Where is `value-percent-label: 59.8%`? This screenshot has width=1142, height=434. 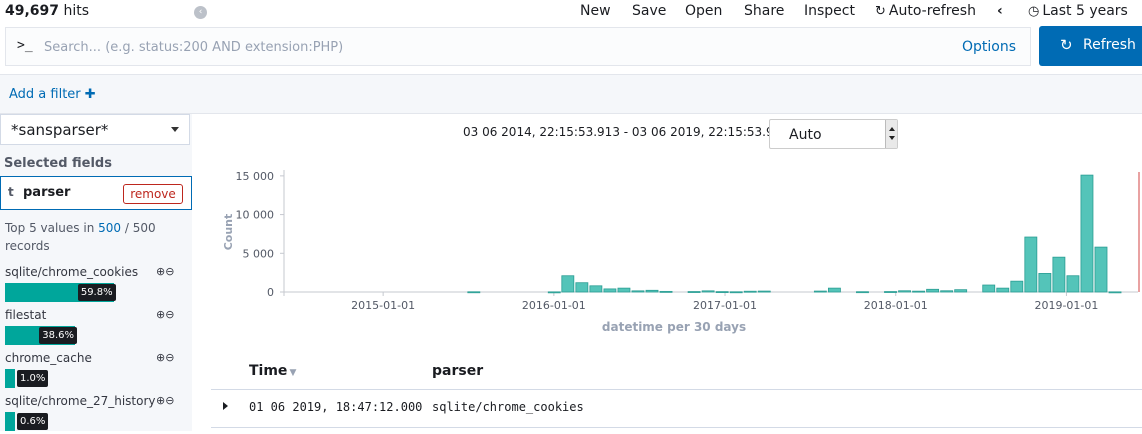 value-percent-label: 59.8% is located at coordinates (96, 292).